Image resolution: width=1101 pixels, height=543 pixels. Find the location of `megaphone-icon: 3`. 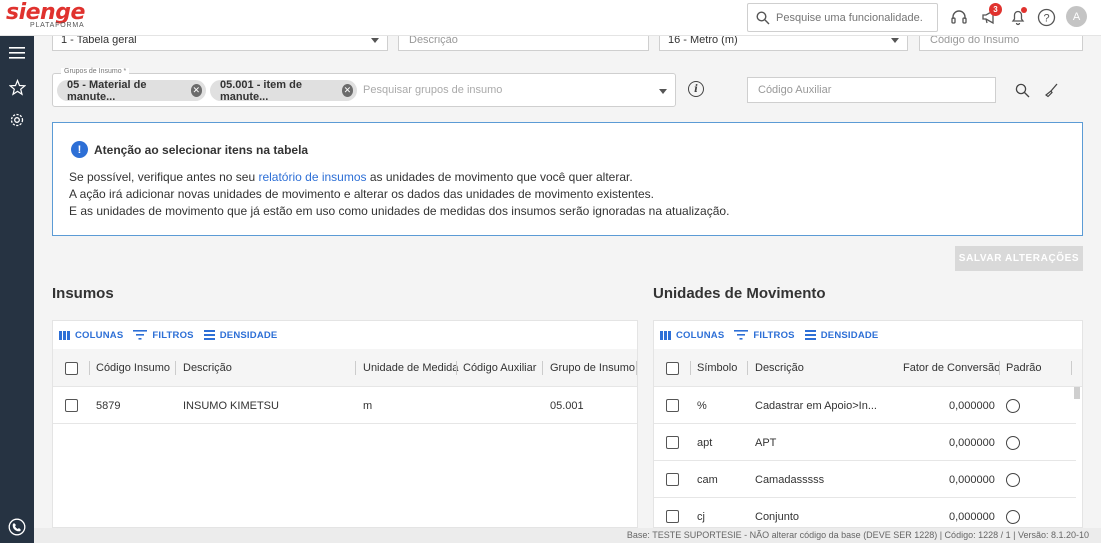

megaphone-icon: 3 is located at coordinates (990, 15).